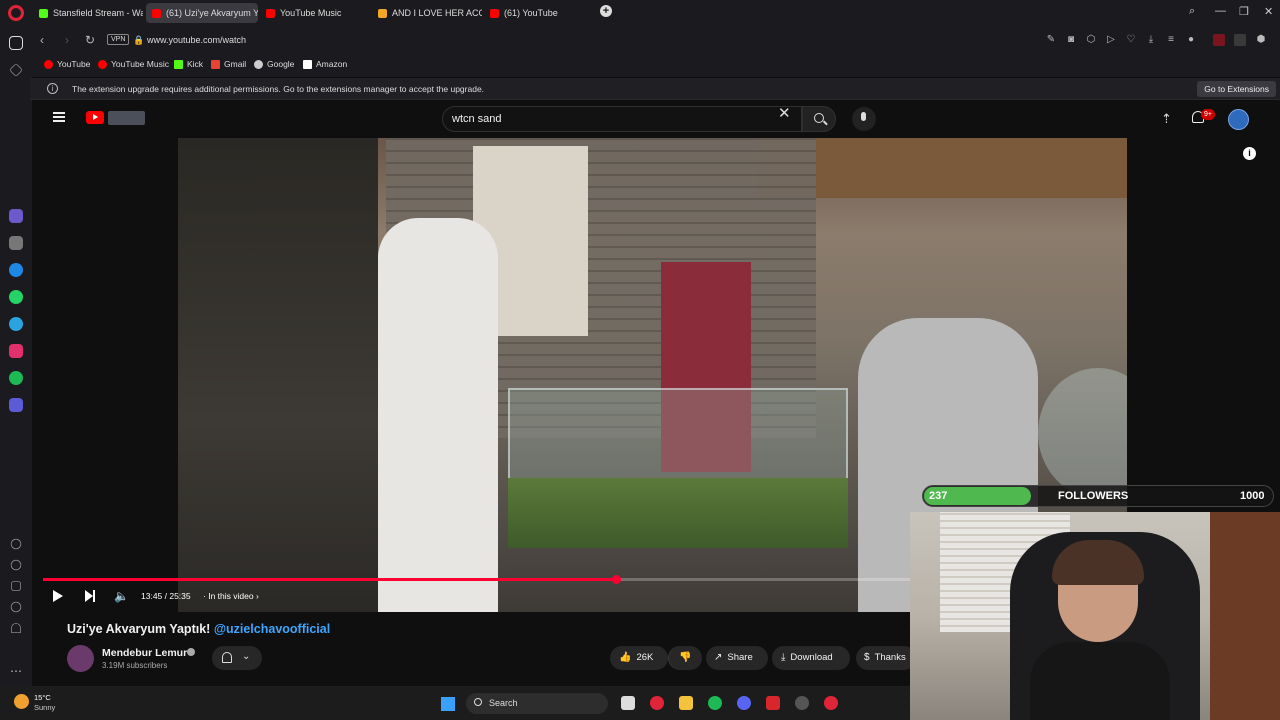  I want to click on reload-icon: ↻, so click(90, 40).